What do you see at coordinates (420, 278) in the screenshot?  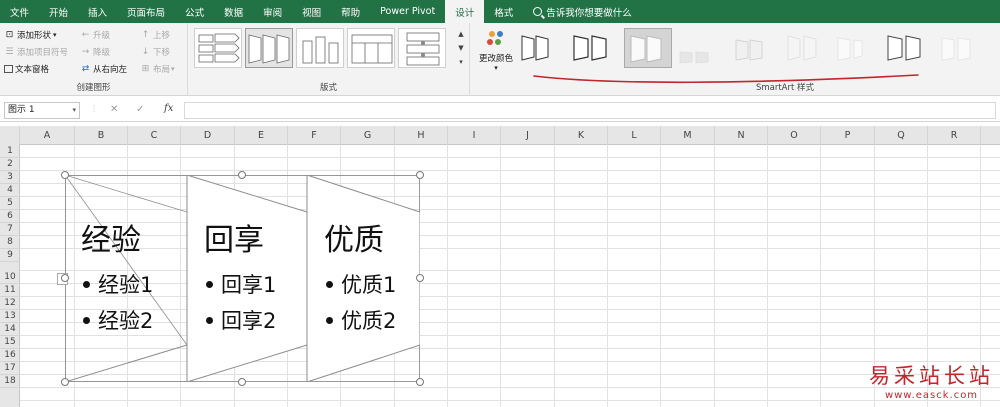 I see `resize-handle-right` at bounding box center [420, 278].